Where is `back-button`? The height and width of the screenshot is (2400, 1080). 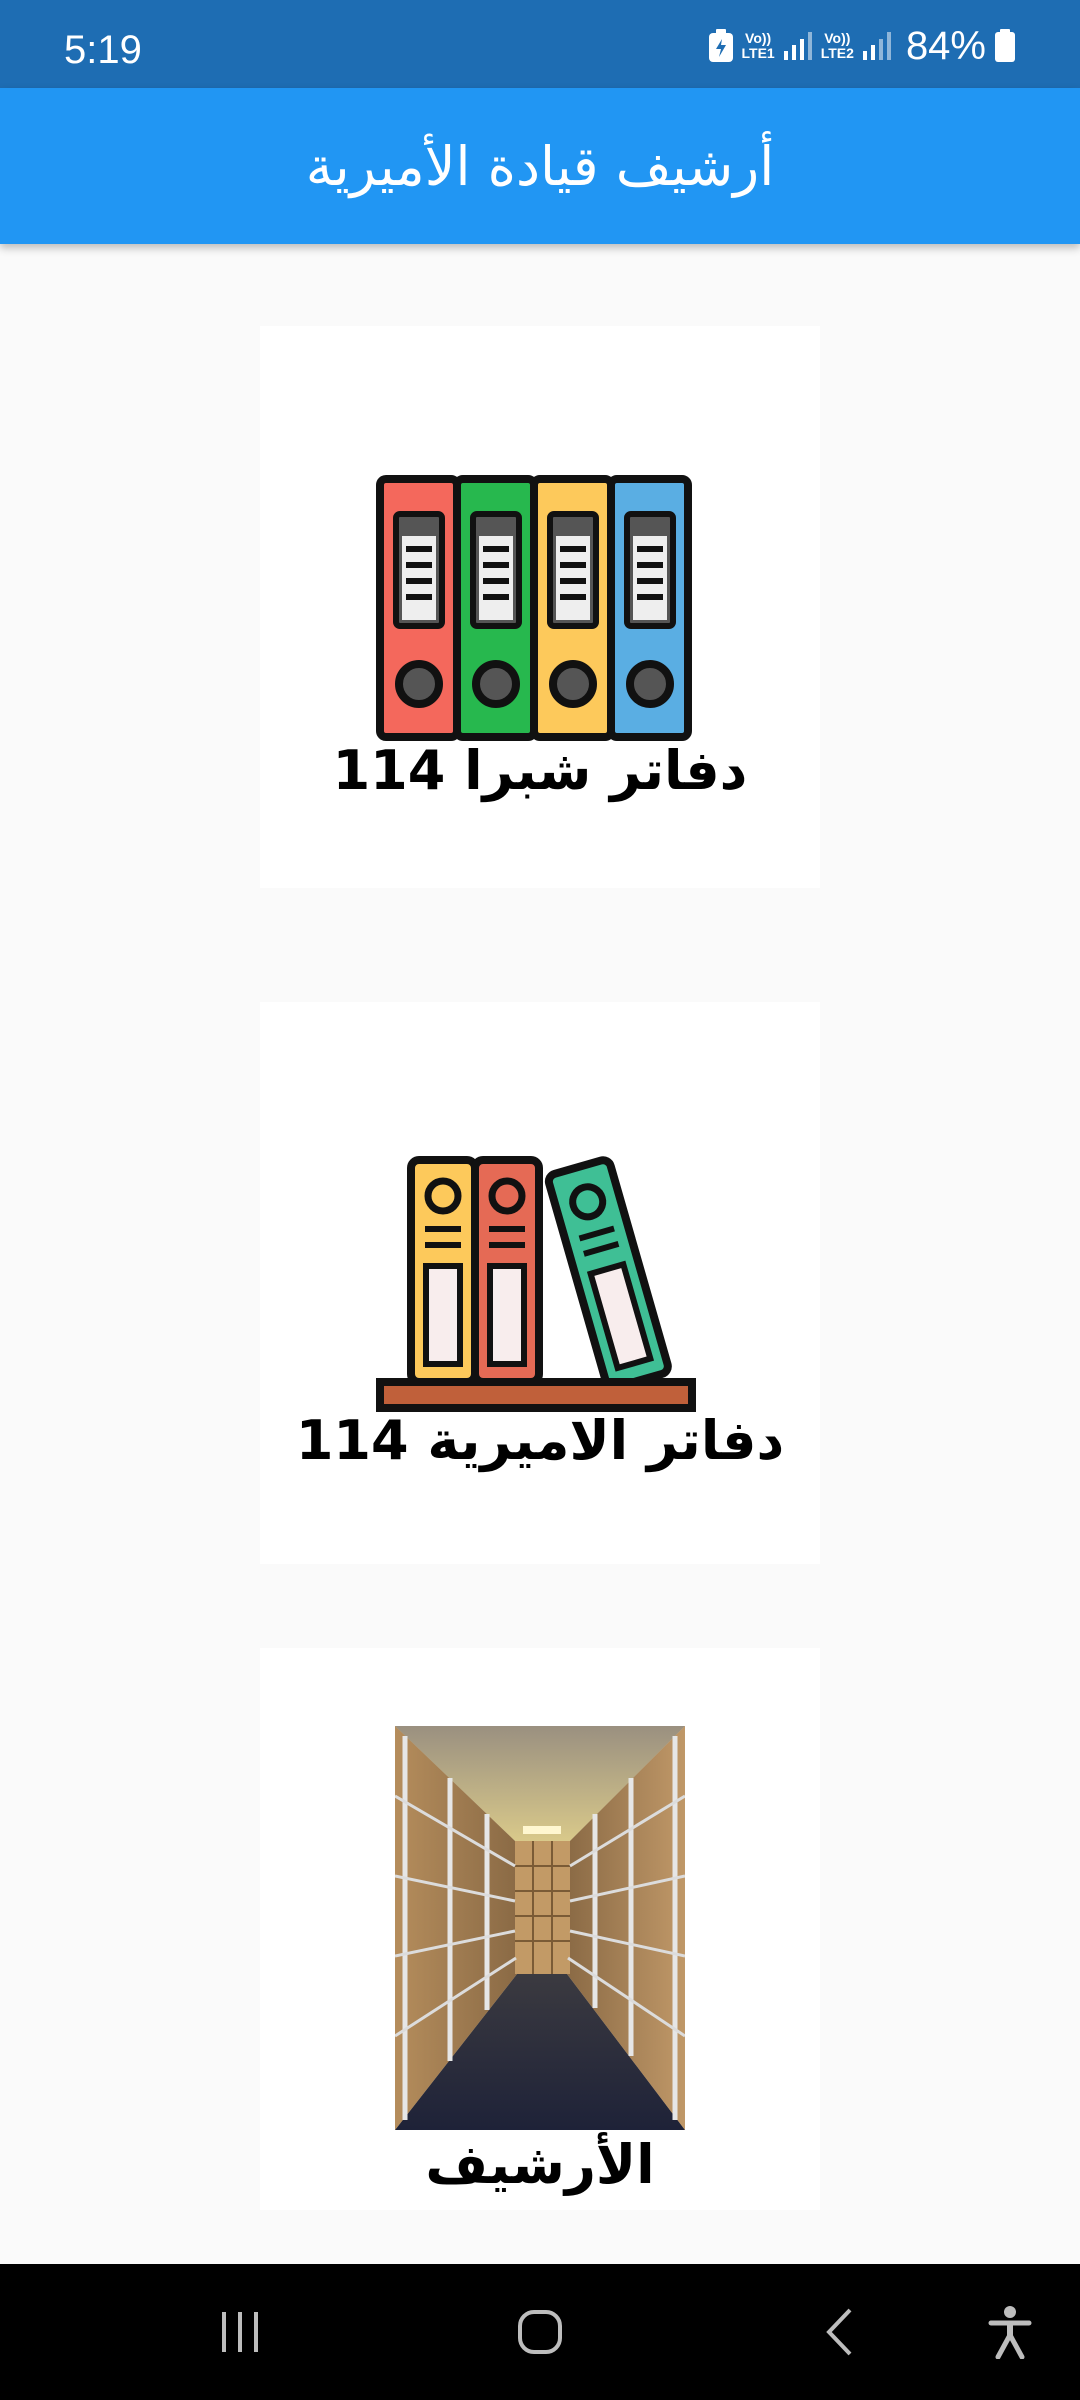
back-button is located at coordinates (840, 2332).